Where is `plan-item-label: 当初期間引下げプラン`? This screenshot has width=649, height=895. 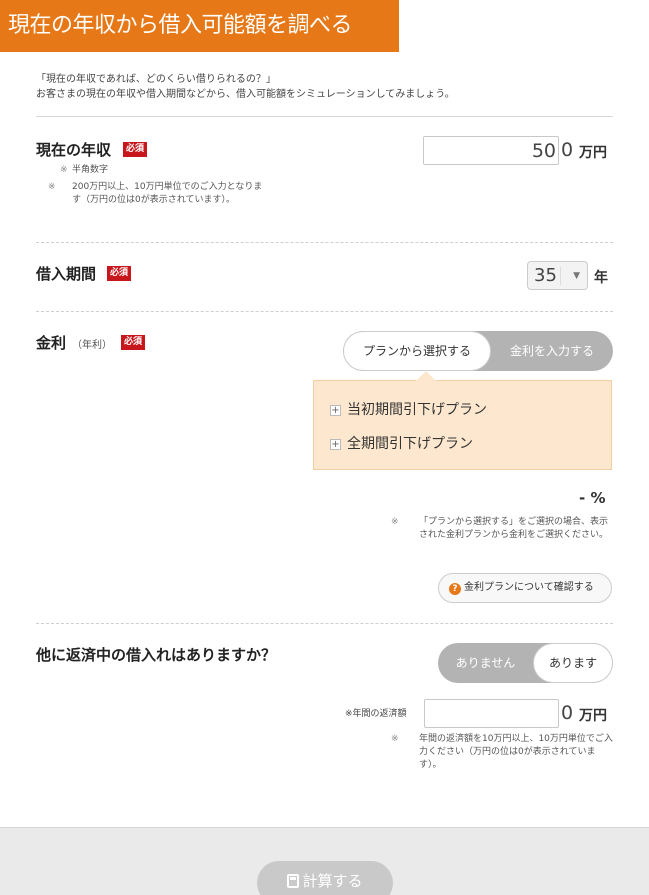
plan-item-label: 当初期間引下げプラン is located at coordinates (417, 410).